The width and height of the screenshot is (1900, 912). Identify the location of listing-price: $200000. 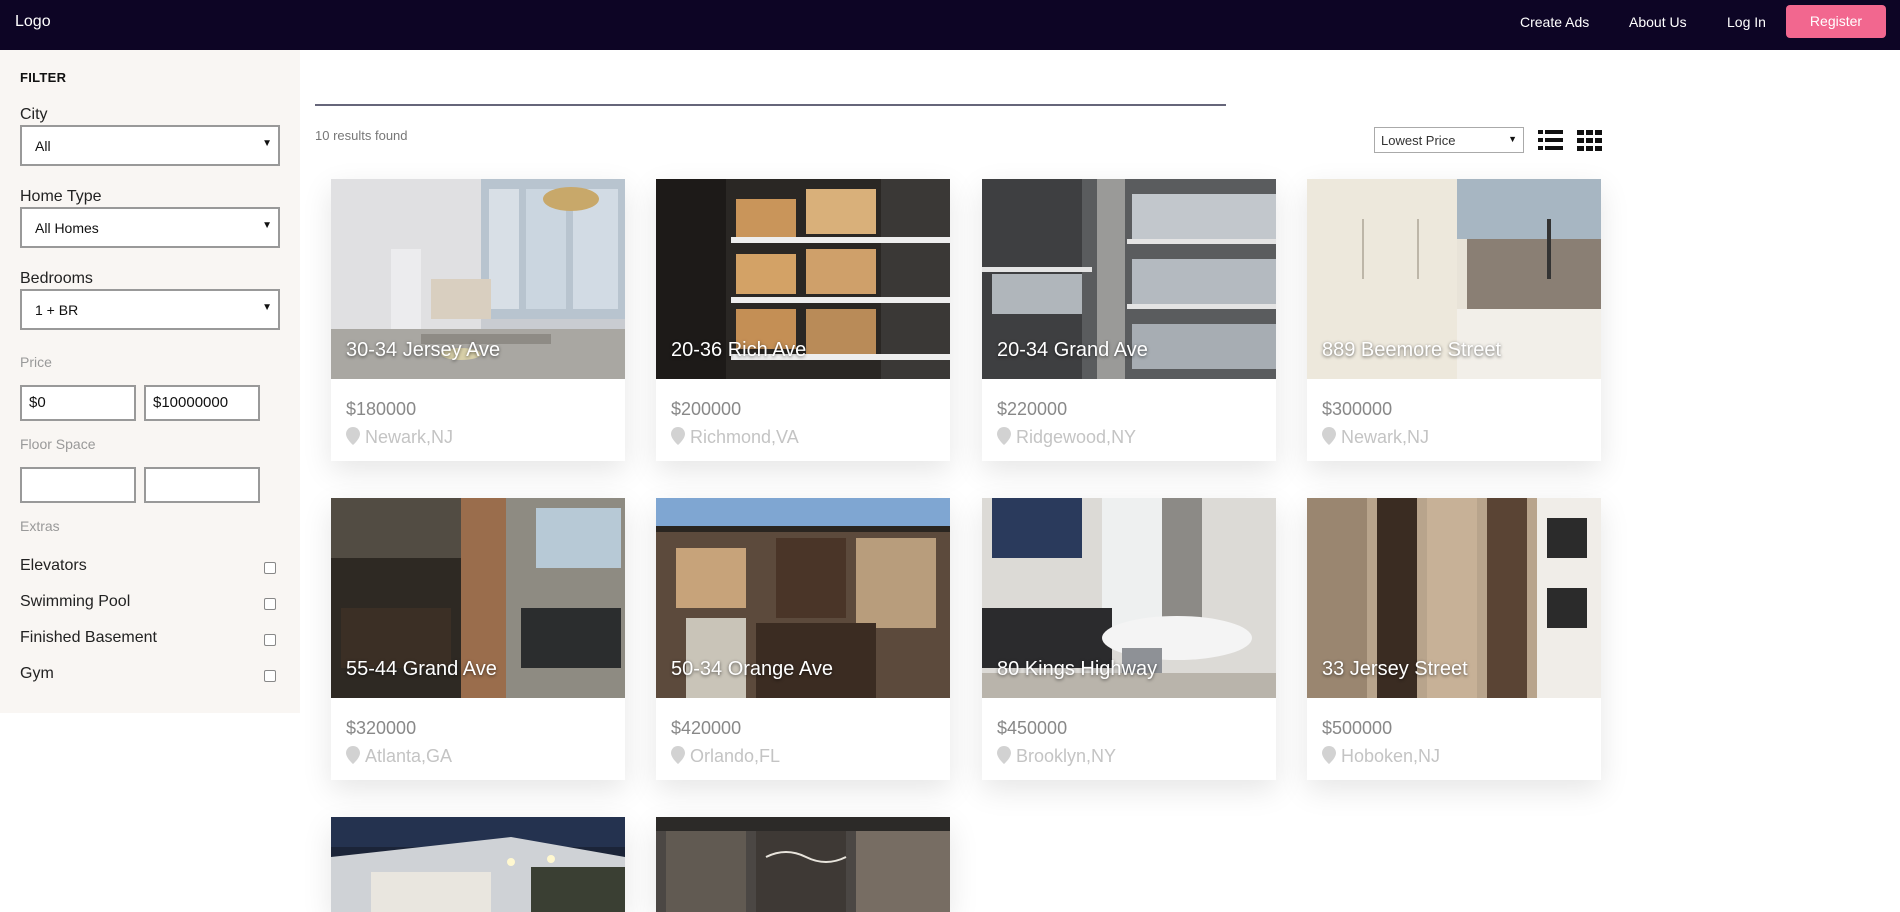
(706, 409).